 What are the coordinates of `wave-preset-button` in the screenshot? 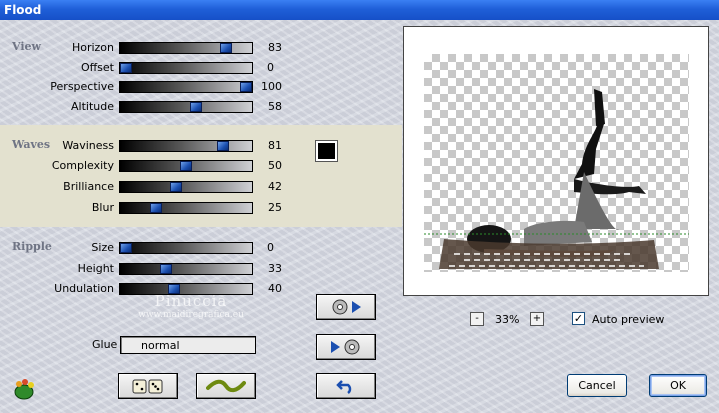 It's located at (226, 386).